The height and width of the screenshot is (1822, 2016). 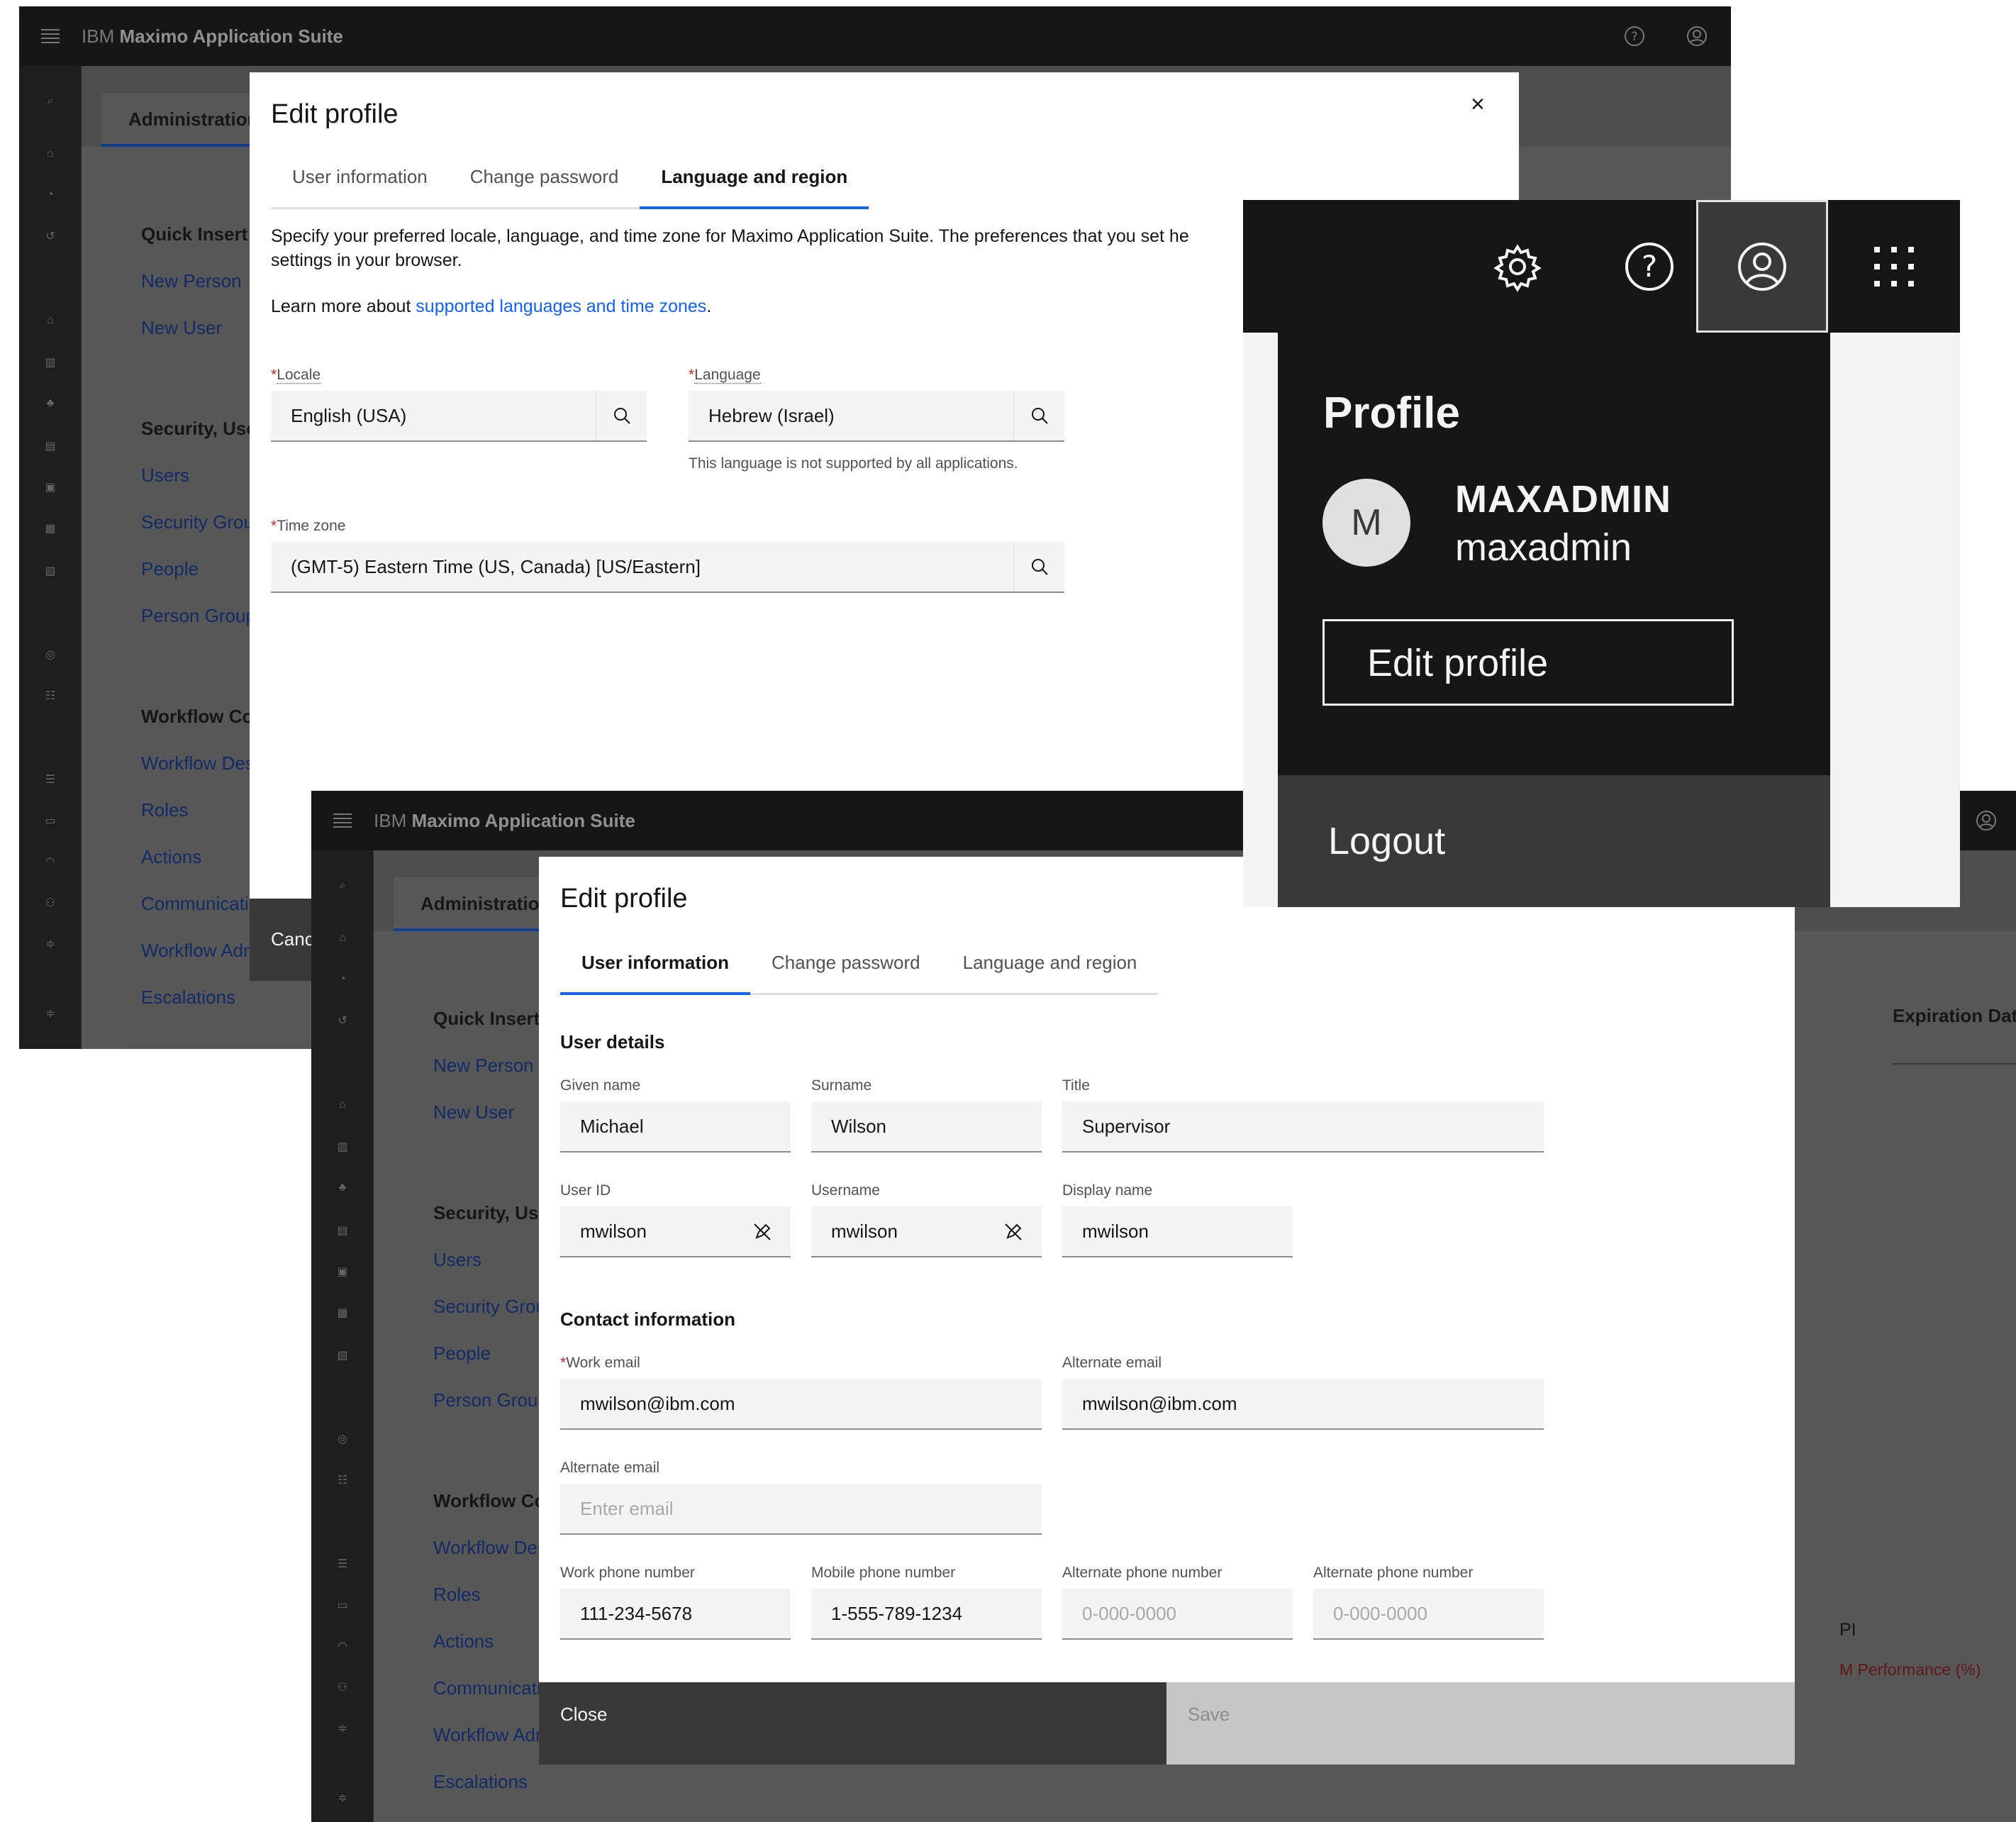 What do you see at coordinates (459, 416) in the screenshot?
I see `locale-field: English (USA)` at bounding box center [459, 416].